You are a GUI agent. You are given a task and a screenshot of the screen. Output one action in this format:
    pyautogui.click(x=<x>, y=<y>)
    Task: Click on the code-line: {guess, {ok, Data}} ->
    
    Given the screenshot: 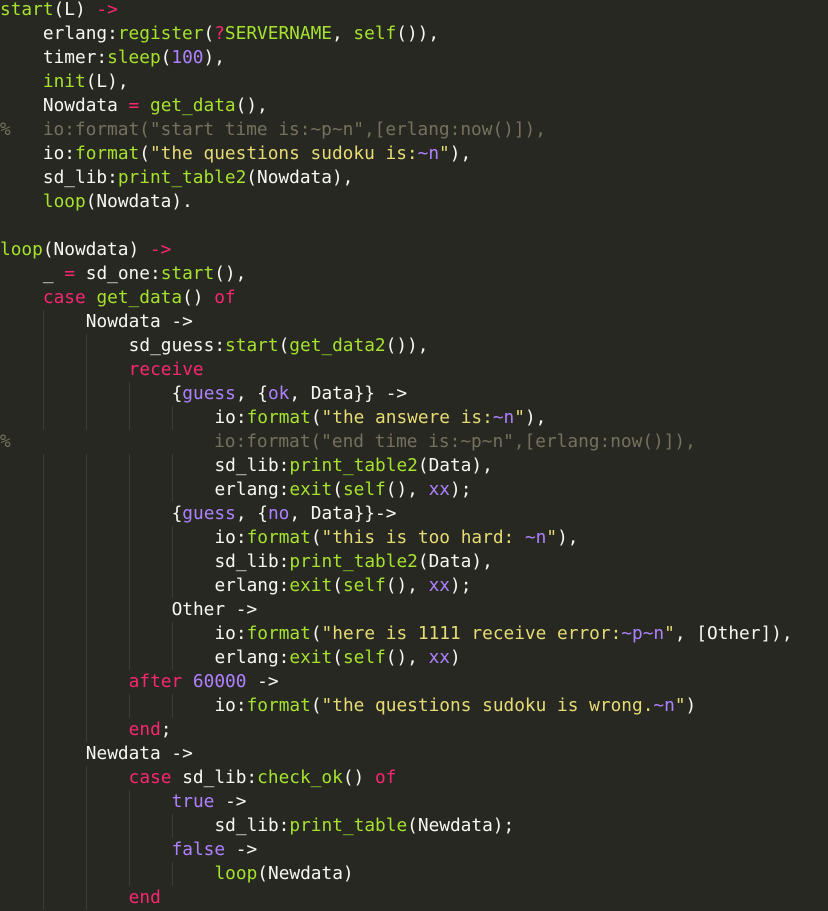 What is the action you would take?
    pyautogui.click(x=414, y=394)
    